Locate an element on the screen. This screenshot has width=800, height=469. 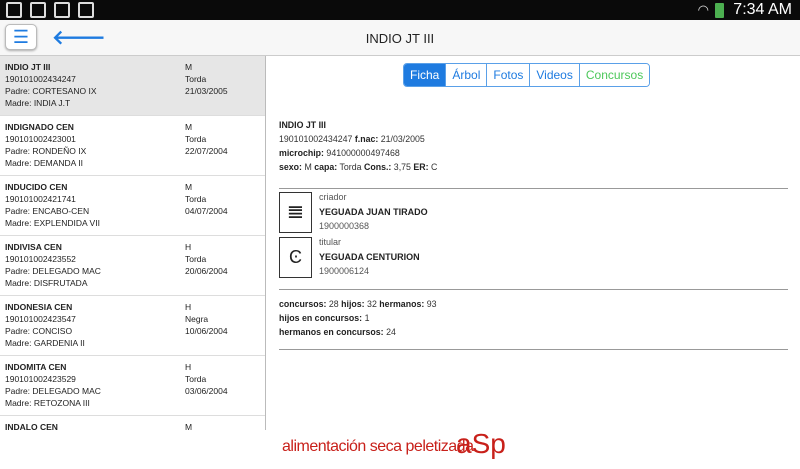
tab-ficha: Ficha is located at coordinates (425, 75).